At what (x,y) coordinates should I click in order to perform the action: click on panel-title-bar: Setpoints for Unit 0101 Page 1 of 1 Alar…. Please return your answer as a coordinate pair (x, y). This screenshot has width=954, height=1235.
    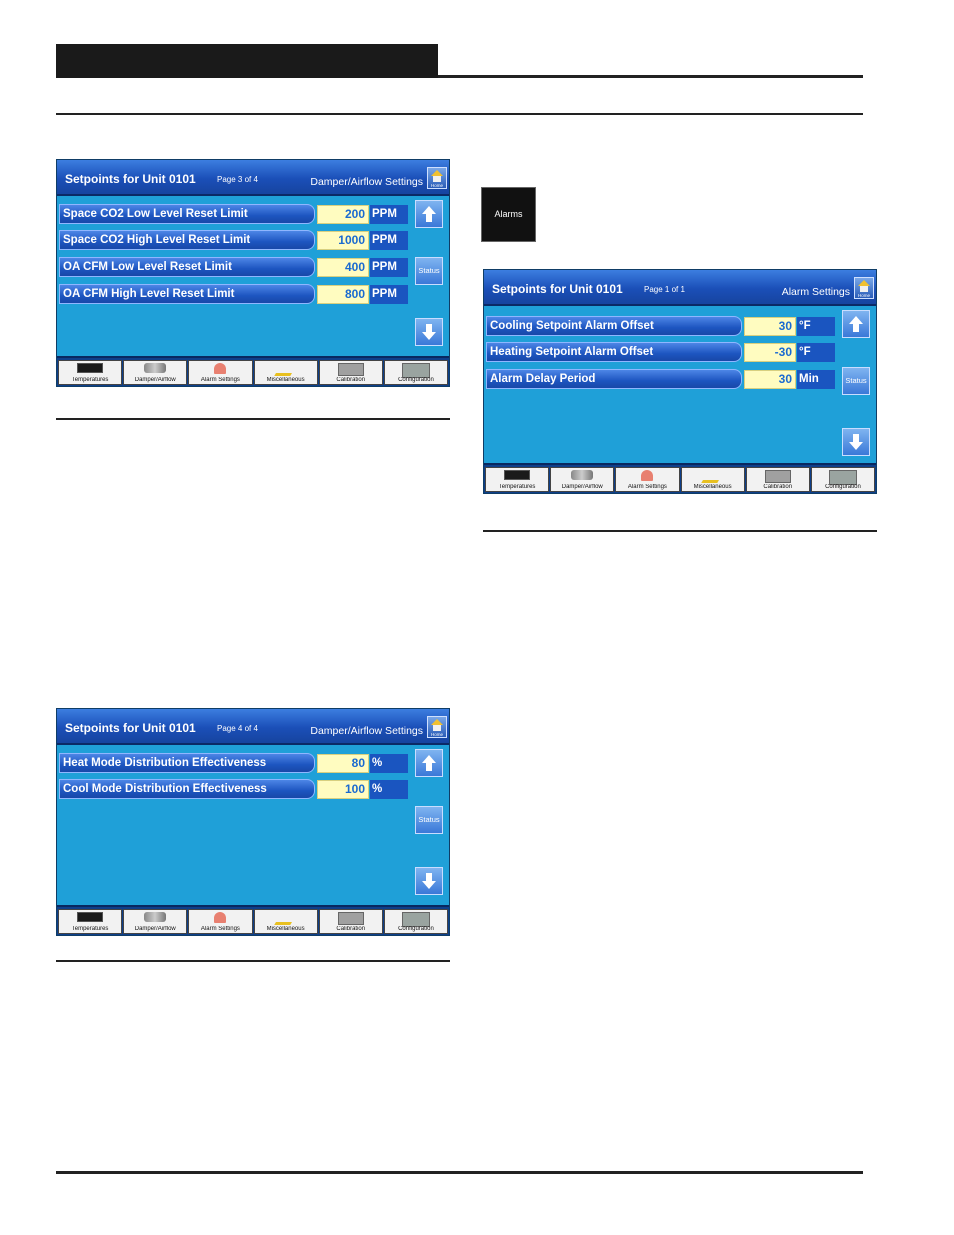
    Looking at the image, I should click on (680, 288).